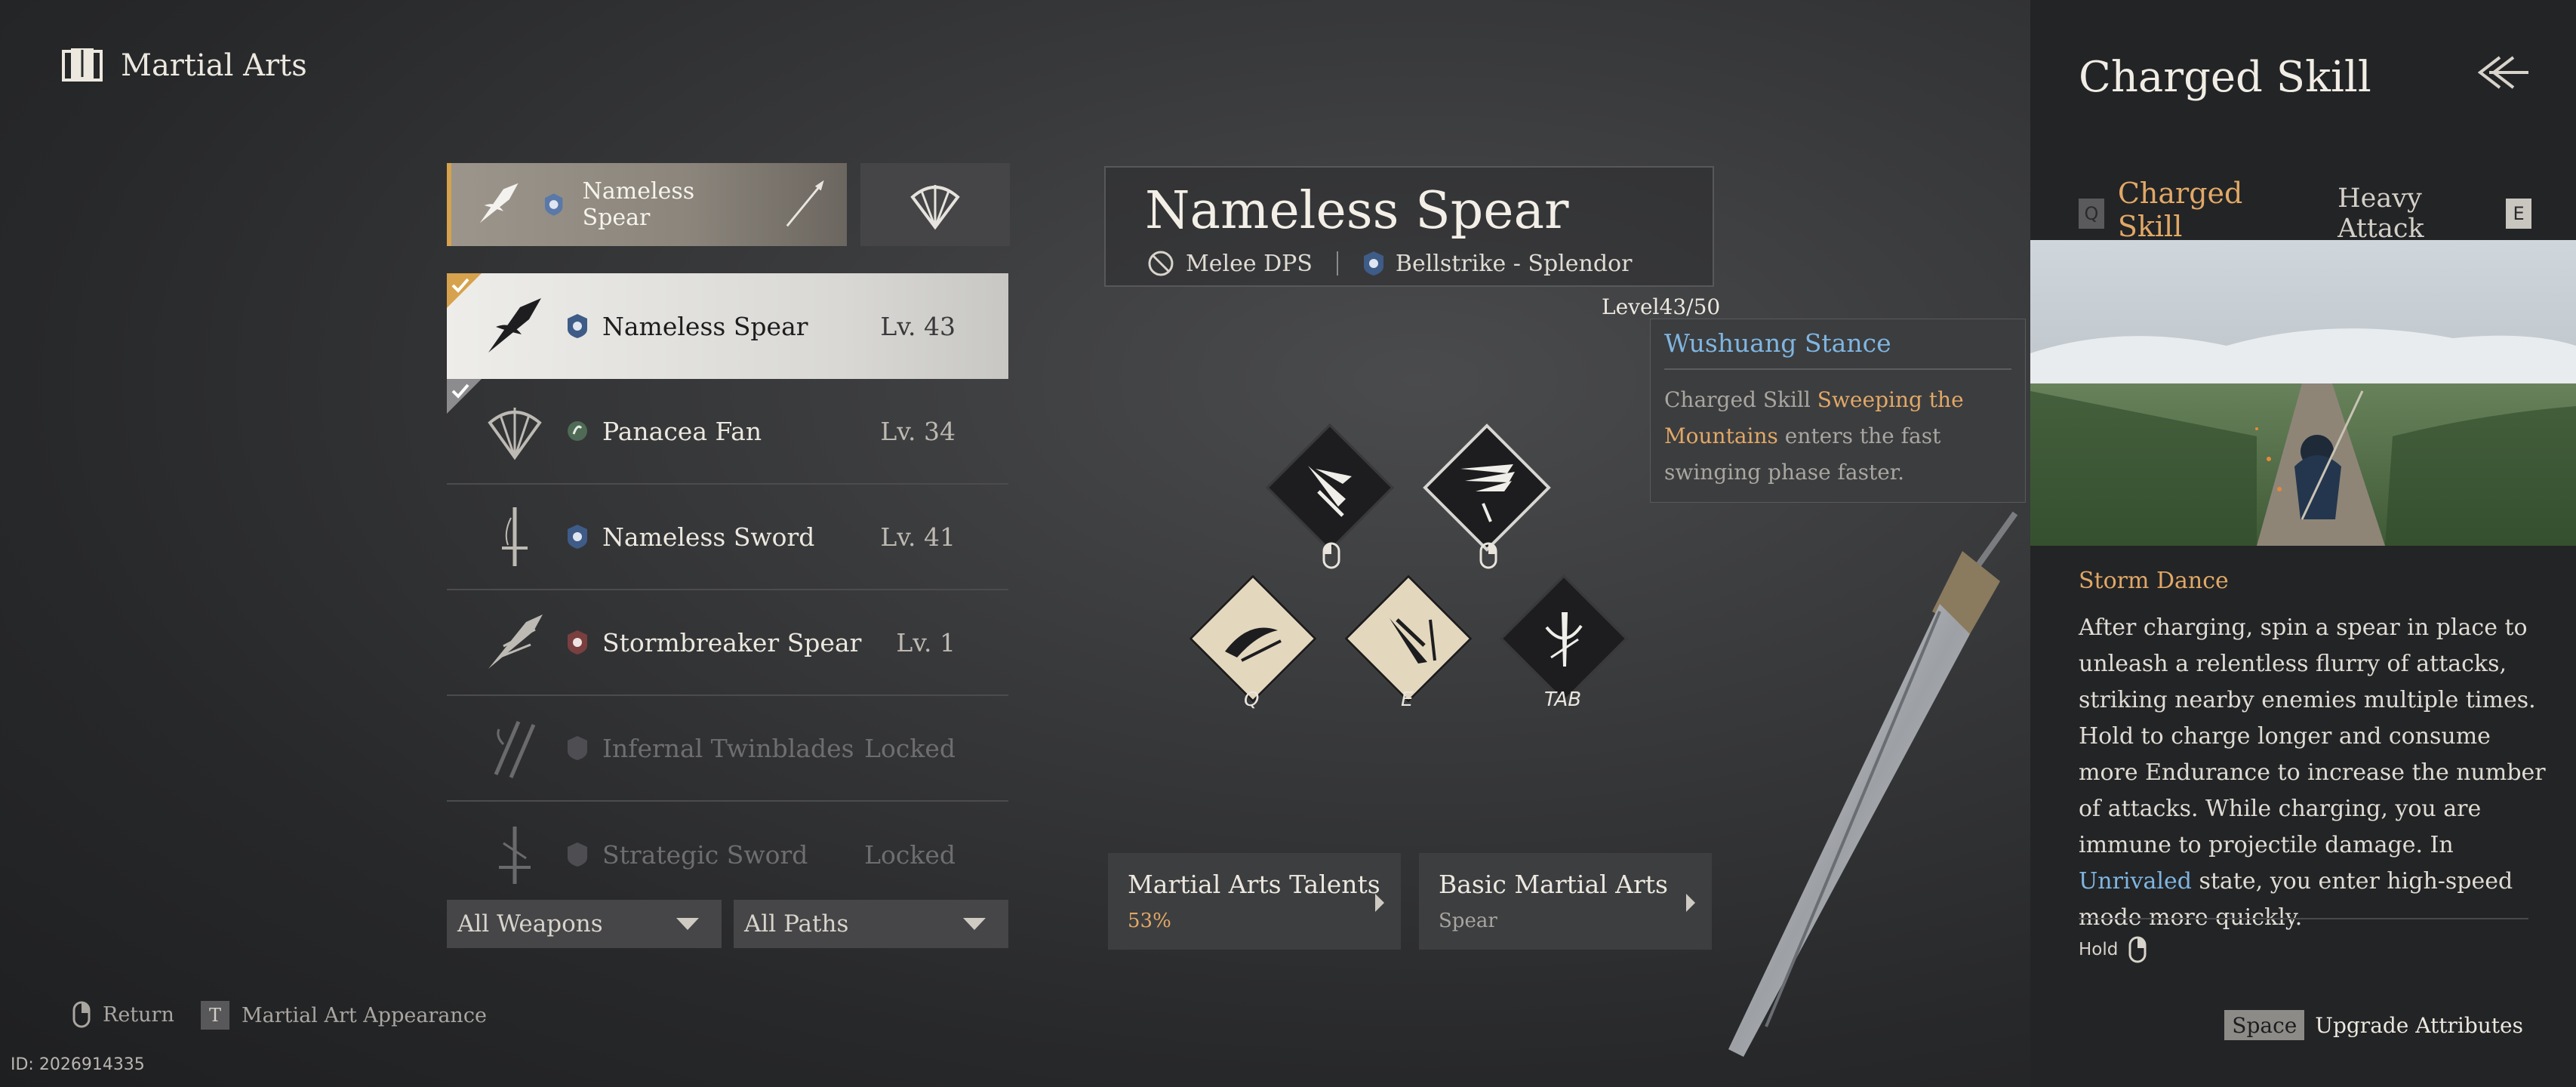 The width and height of the screenshot is (2576, 1087). What do you see at coordinates (1254, 884) in the screenshot?
I see `talents-title: Martial Arts Talents` at bounding box center [1254, 884].